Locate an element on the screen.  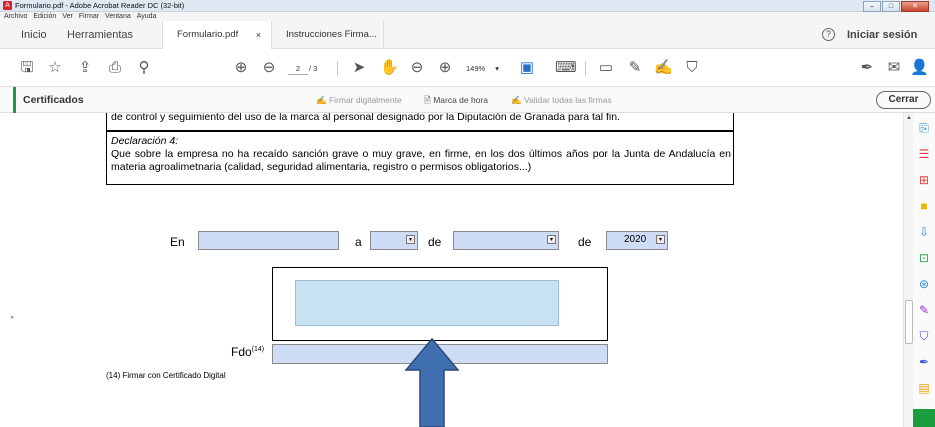
minimize-button: – is located at coordinates (872, 6).